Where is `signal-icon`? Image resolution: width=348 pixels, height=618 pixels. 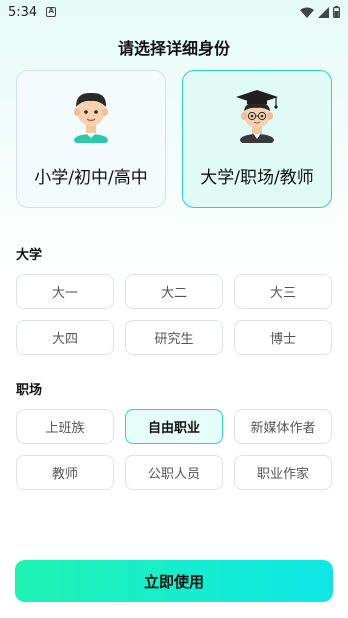
signal-icon is located at coordinates (323, 12).